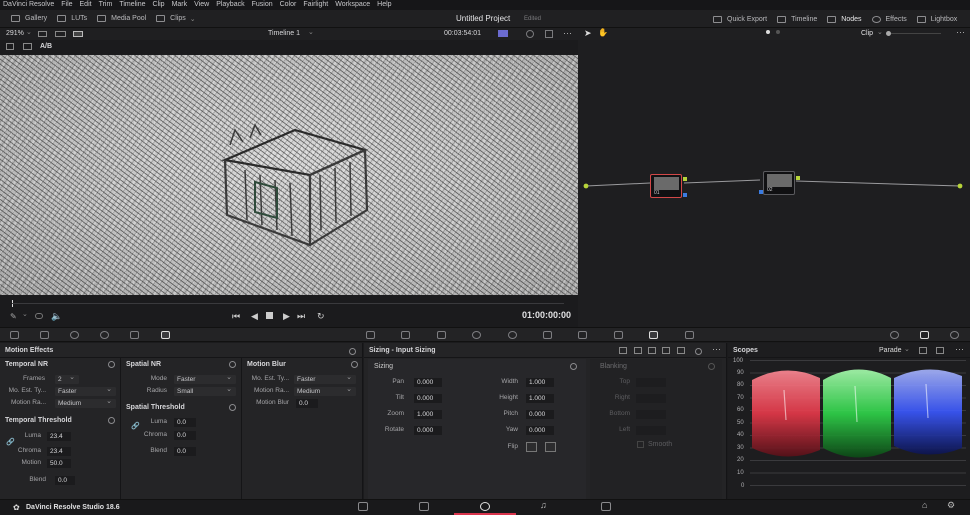 This screenshot has width=970, height=515. What do you see at coordinates (15, 33) in the screenshot?
I see `zoom-level: 291%` at bounding box center [15, 33].